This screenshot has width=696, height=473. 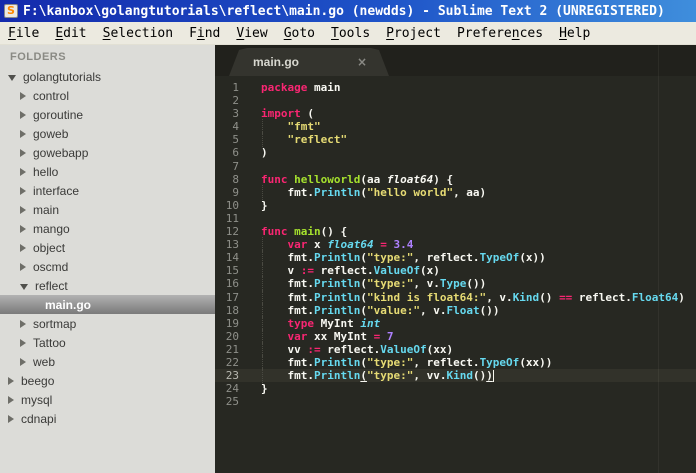 I want to click on menu-item-view: View, so click(x=251, y=33).